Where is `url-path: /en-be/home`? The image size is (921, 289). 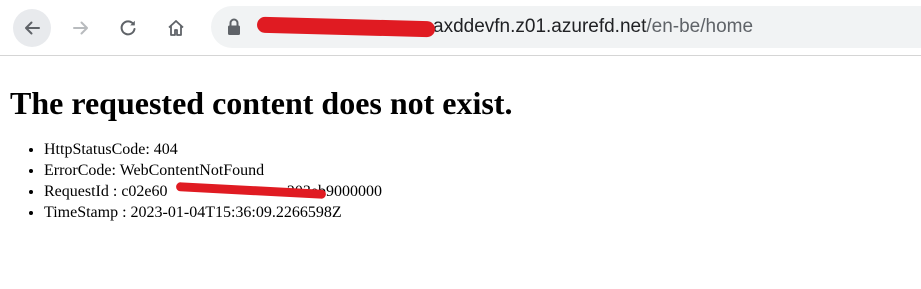 url-path: /en-be/home is located at coordinates (700, 26).